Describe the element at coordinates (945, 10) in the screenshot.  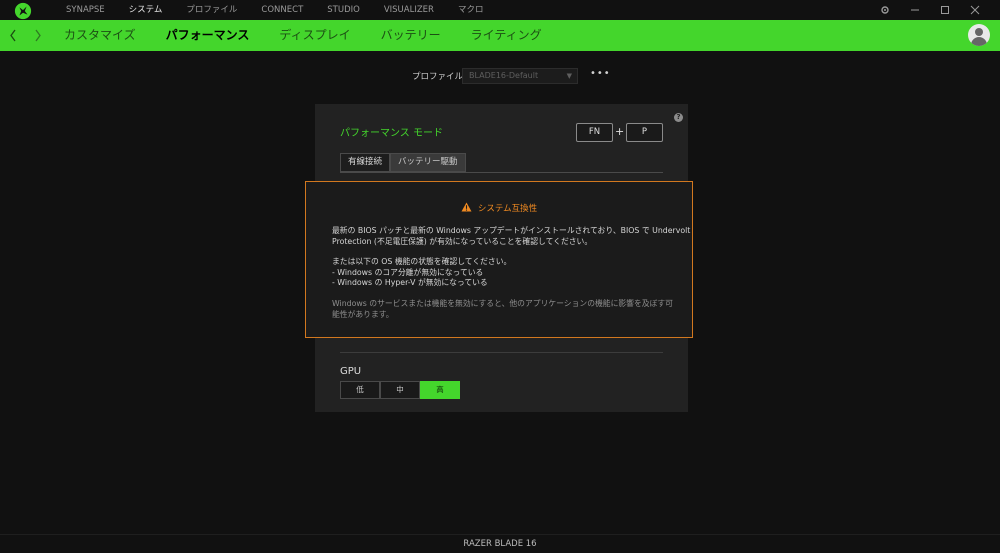
I see `maximize-icon` at that location.